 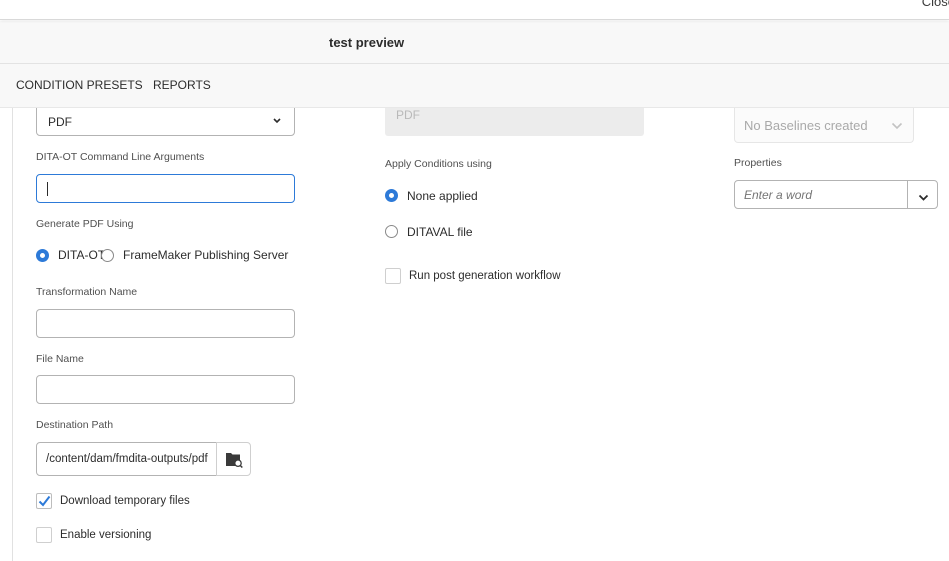 I want to click on enable-versioning-label: Enable versioning, so click(x=106, y=535).